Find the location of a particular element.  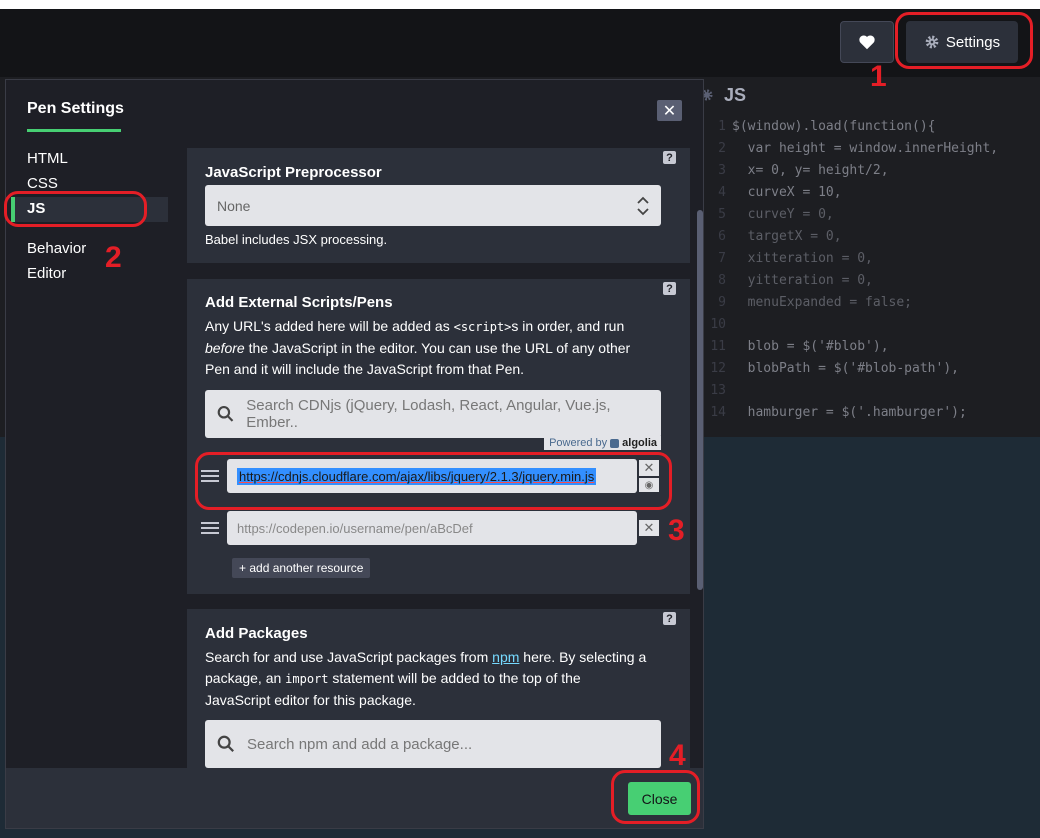

code-line: 1 $(window).load(function(){ is located at coordinates (827, 126).